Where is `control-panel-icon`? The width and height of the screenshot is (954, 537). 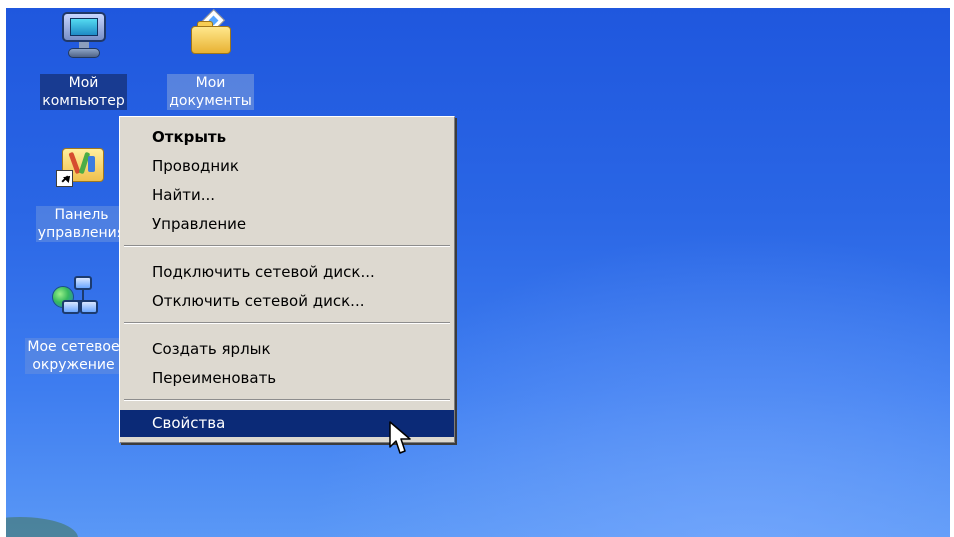
control-panel-icon is located at coordinates (82, 170).